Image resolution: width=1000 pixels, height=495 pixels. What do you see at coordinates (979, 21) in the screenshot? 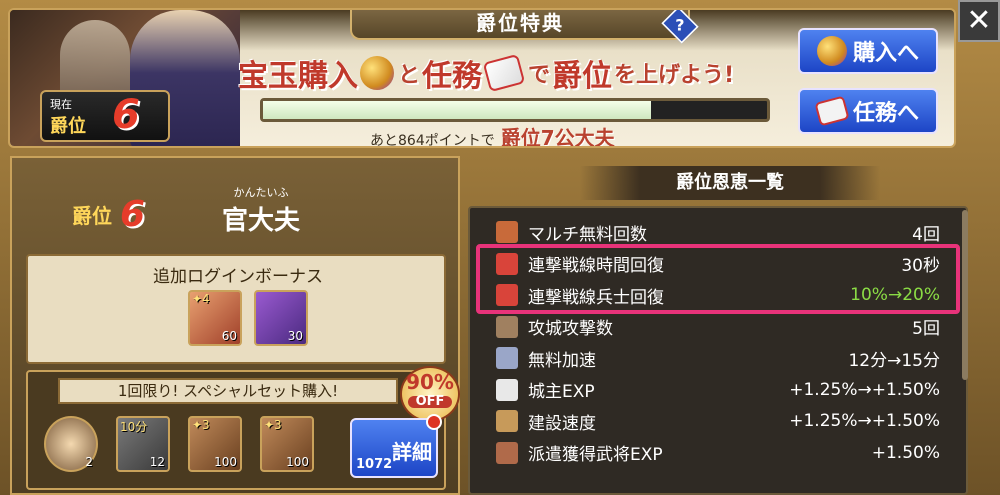
I see `close-button: ✕` at bounding box center [979, 21].